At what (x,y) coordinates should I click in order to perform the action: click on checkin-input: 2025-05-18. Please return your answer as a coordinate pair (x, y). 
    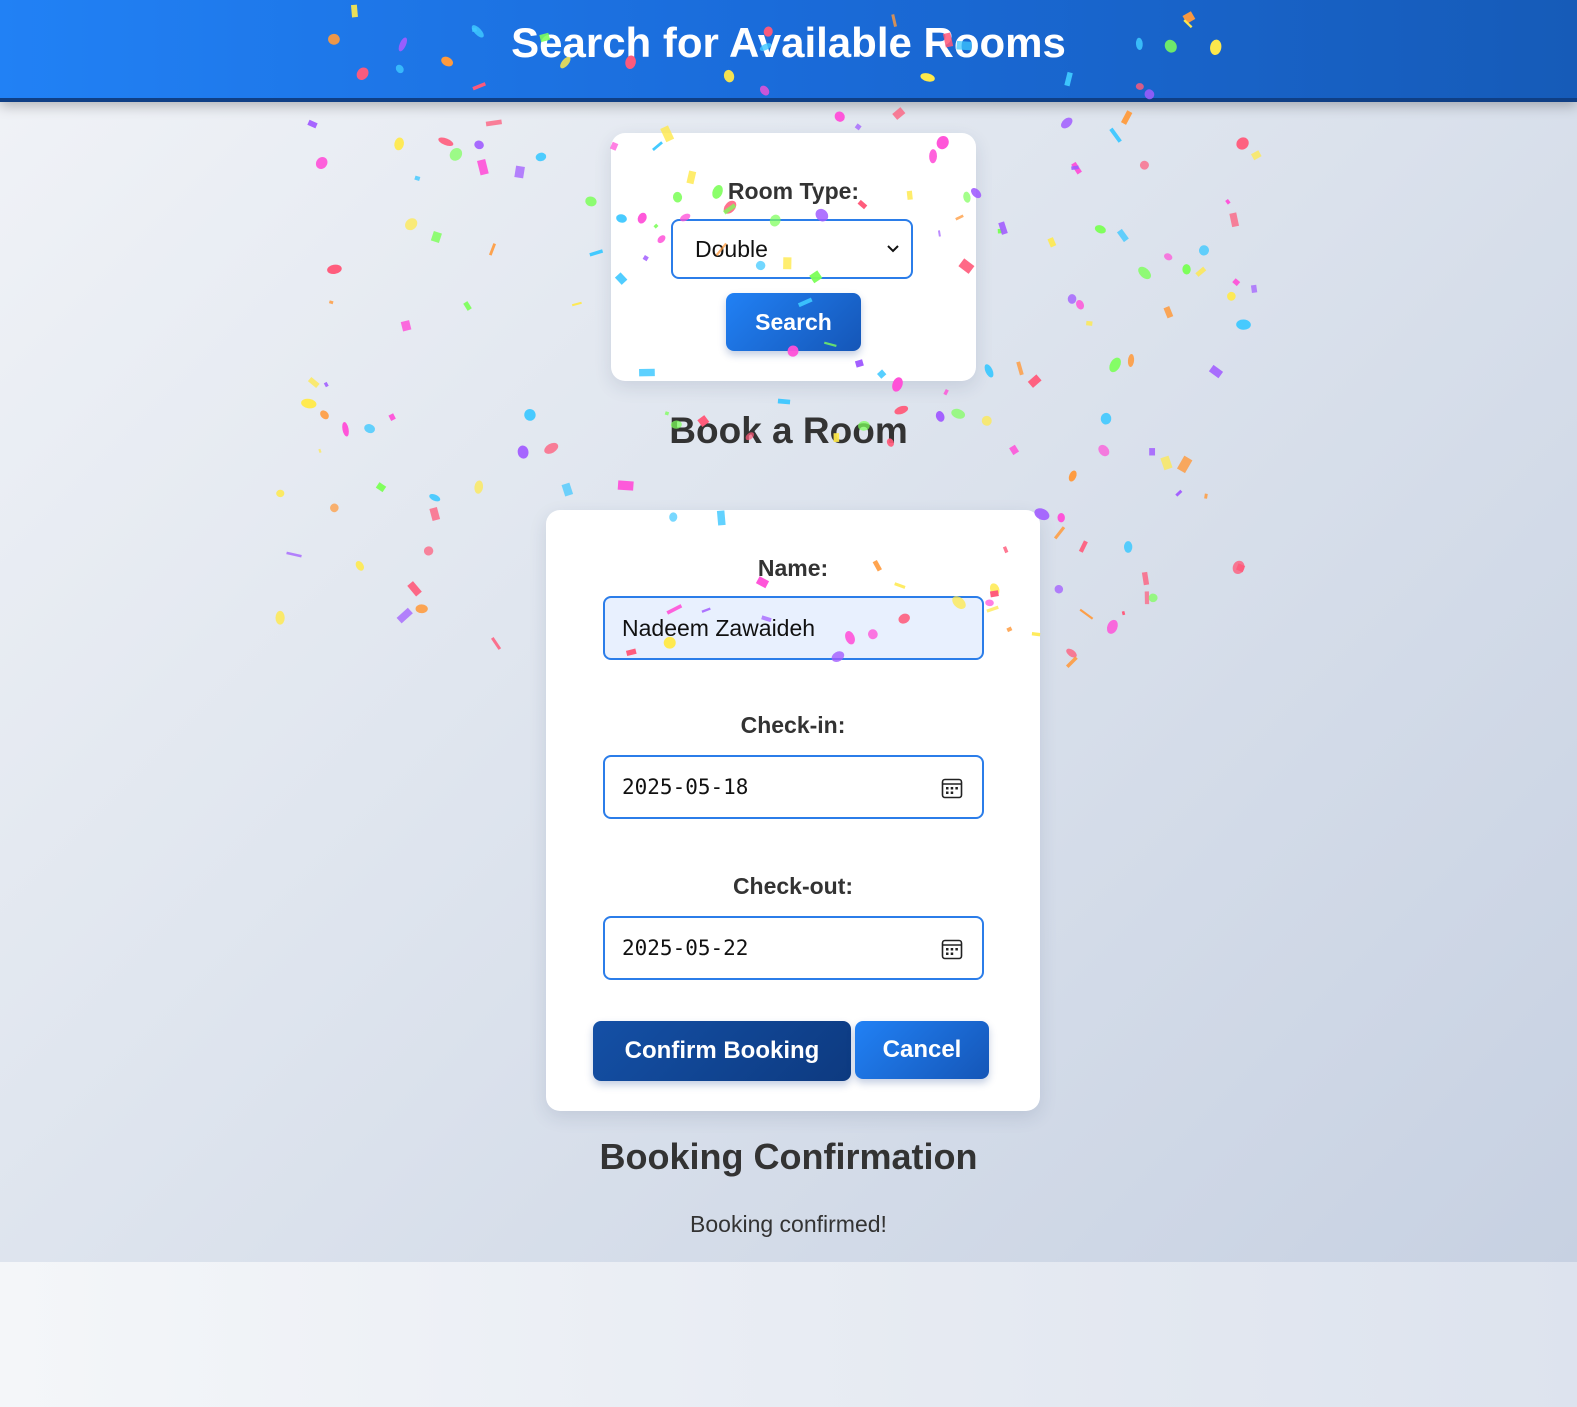
    Looking at the image, I should click on (793, 787).